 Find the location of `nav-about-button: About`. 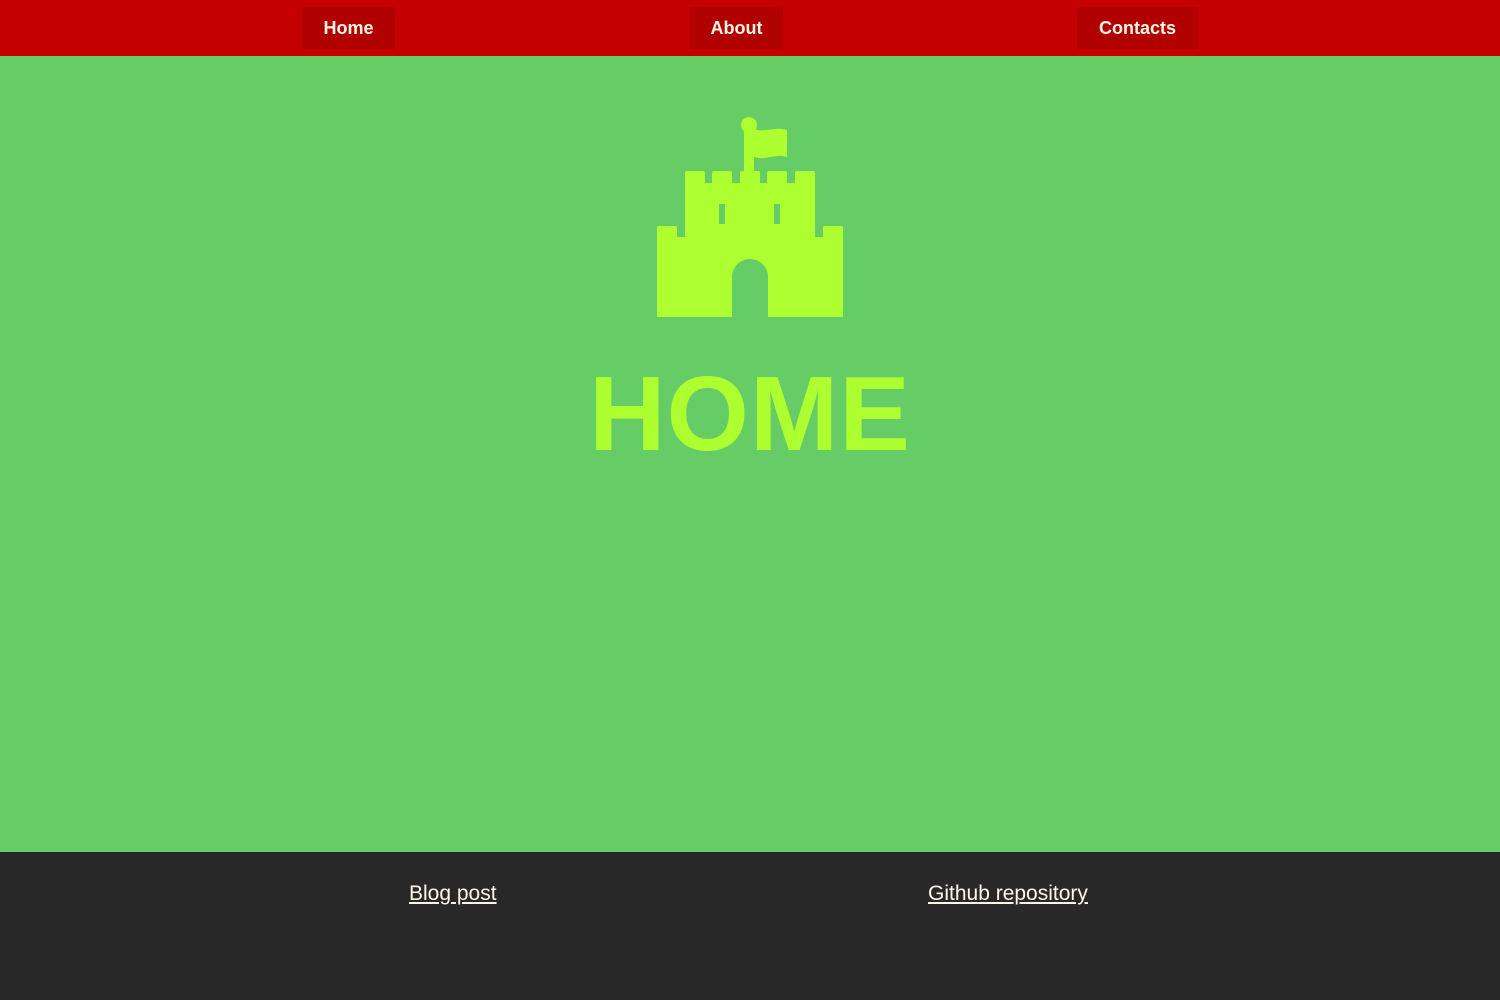

nav-about-button: About is located at coordinates (736, 28).